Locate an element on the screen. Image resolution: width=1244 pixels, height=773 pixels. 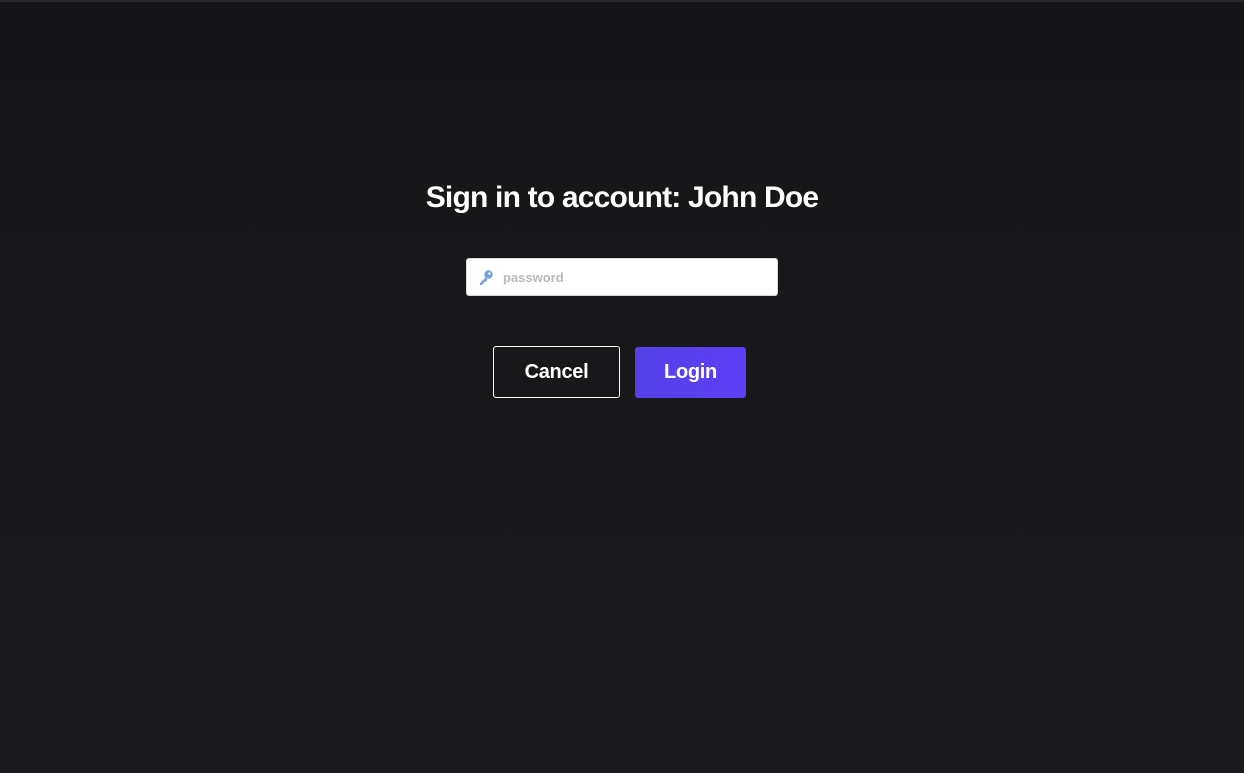
password-field is located at coordinates (622, 277).